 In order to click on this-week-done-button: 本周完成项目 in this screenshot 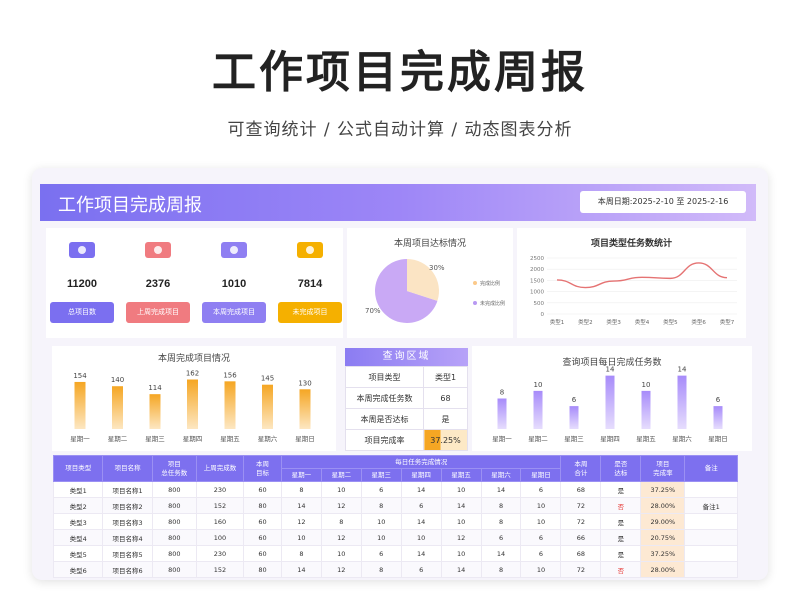, I will do `click(234, 312)`.